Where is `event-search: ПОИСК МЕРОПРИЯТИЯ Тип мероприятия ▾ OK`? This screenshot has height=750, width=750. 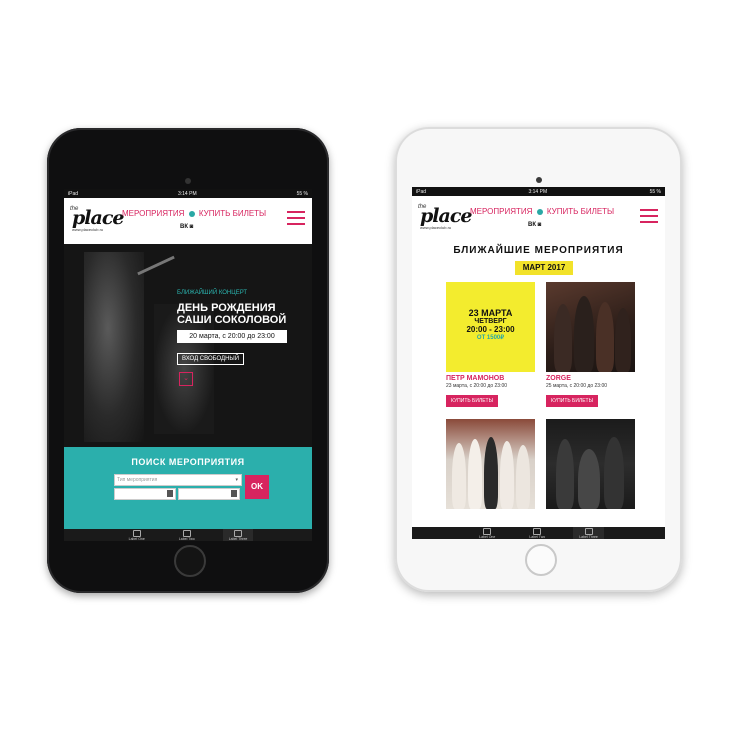
event-search: ПОИСК МЕРОПРИЯТИЯ Тип мероприятия ▾ OK is located at coordinates (188, 490).